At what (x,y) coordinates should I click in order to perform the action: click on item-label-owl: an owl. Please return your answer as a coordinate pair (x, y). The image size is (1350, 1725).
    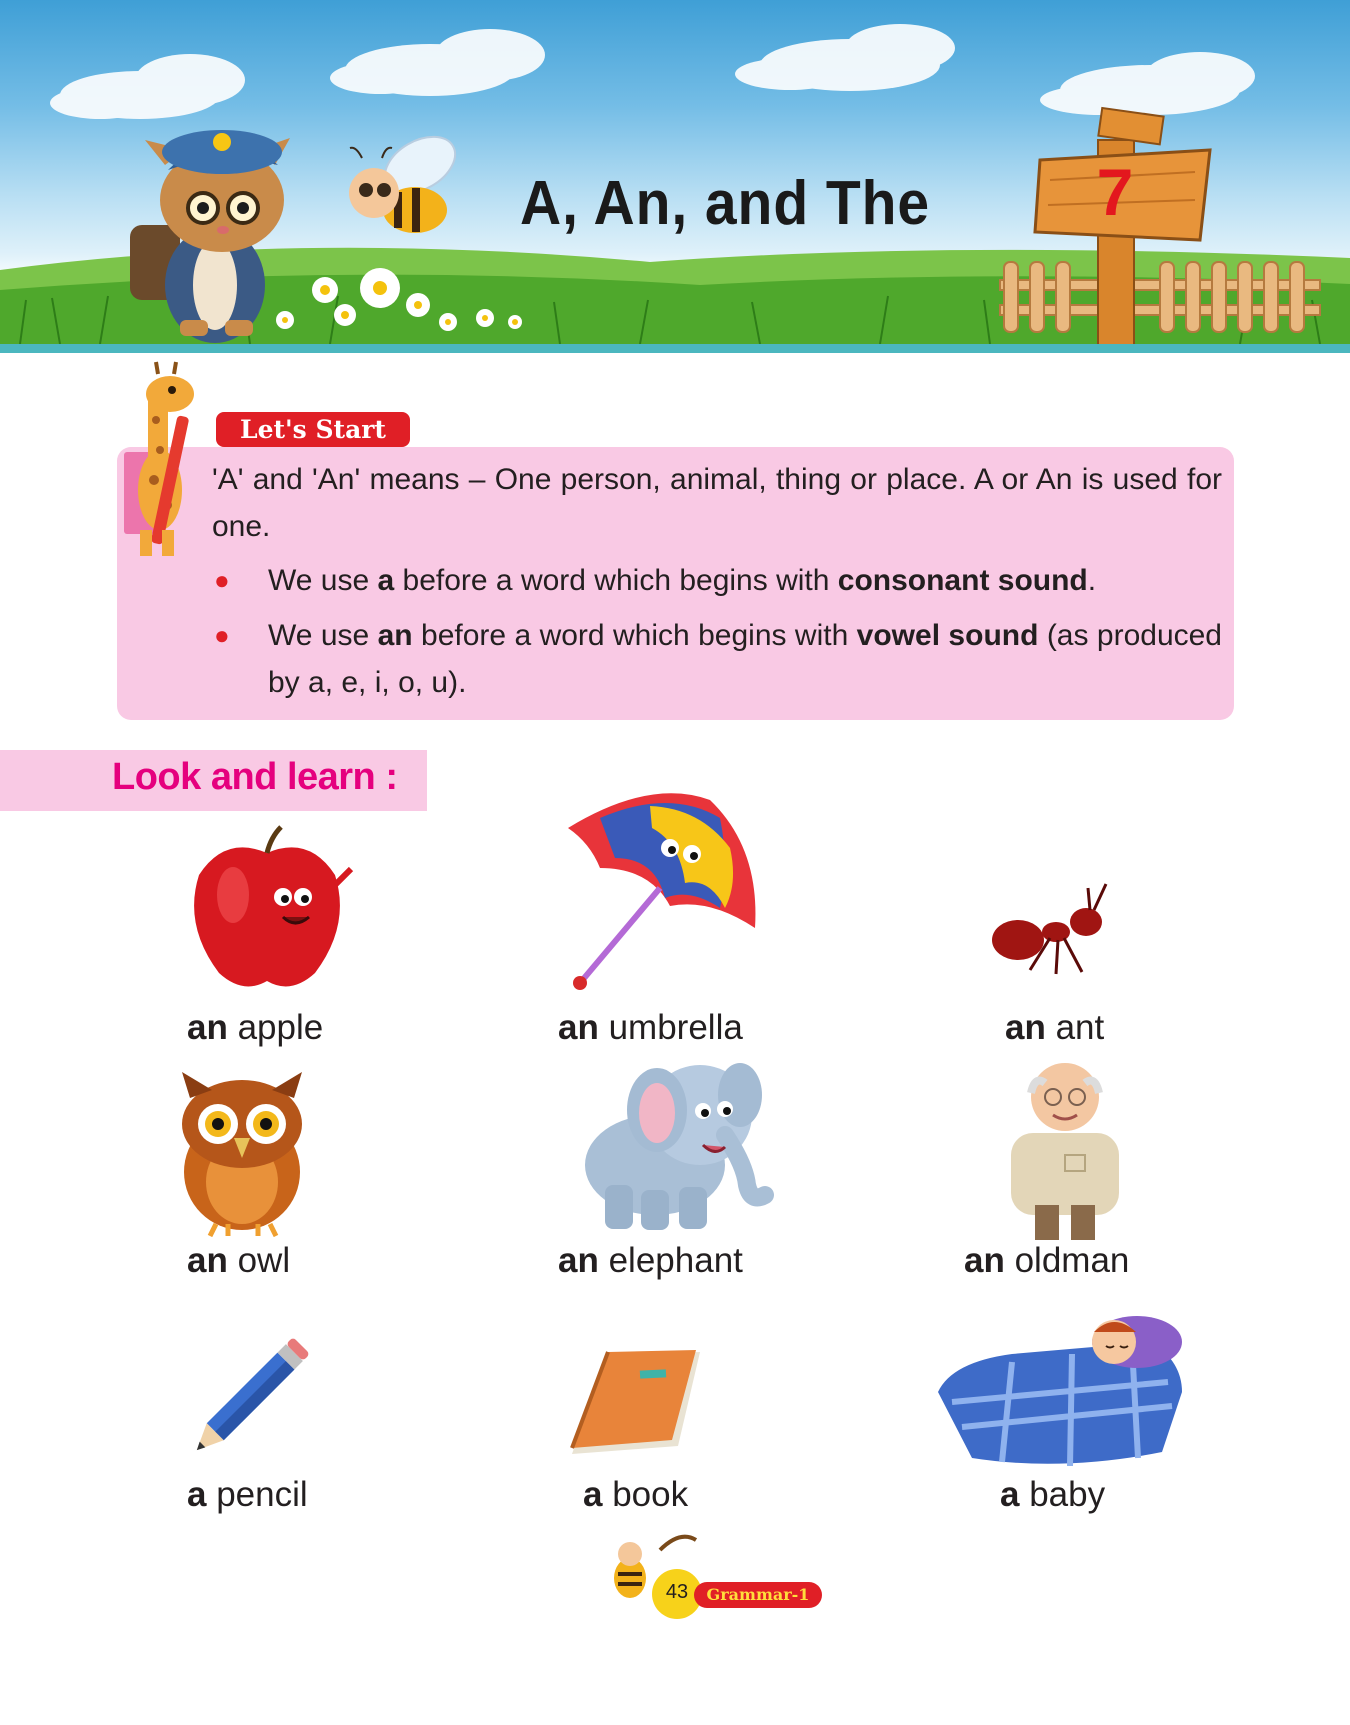
    Looking at the image, I should click on (239, 1260).